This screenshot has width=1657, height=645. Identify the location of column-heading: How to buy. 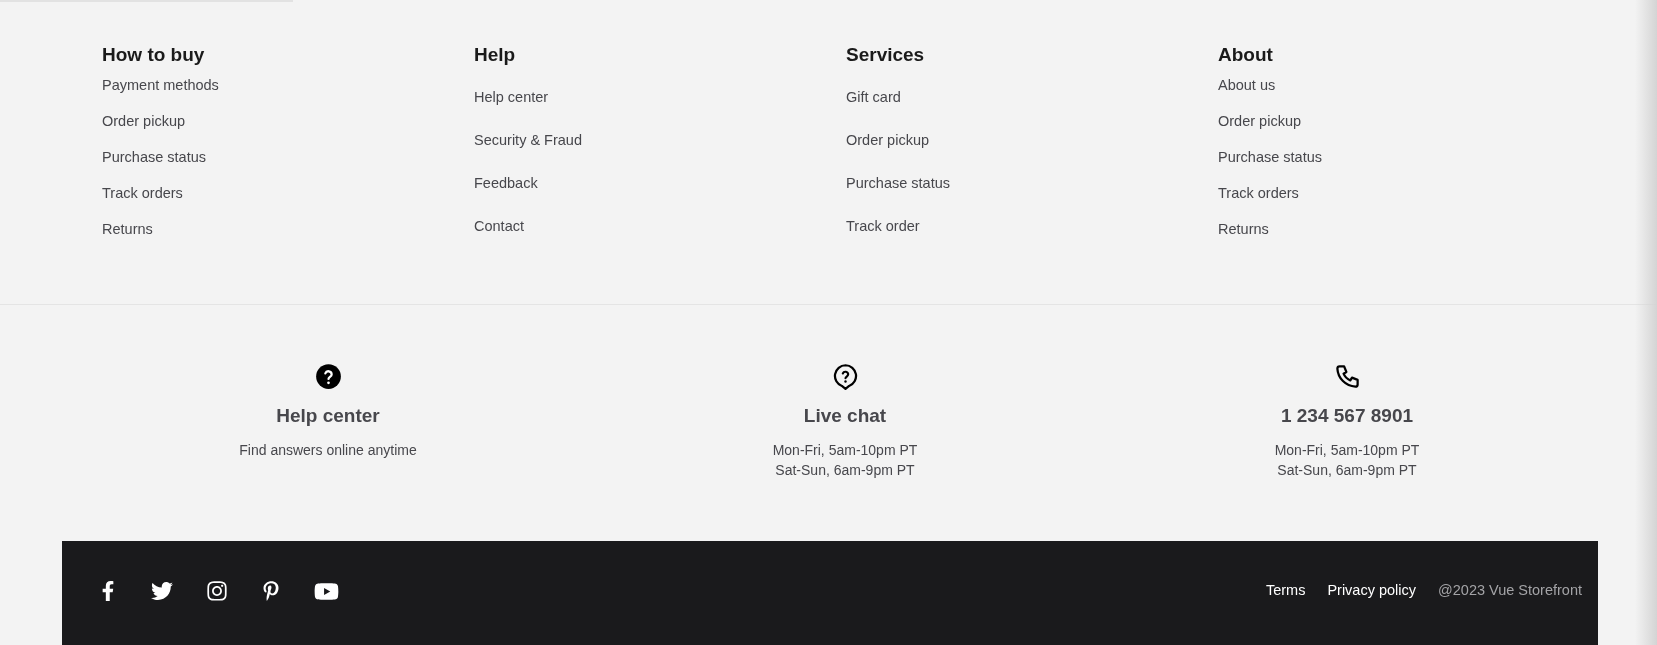
(153, 55).